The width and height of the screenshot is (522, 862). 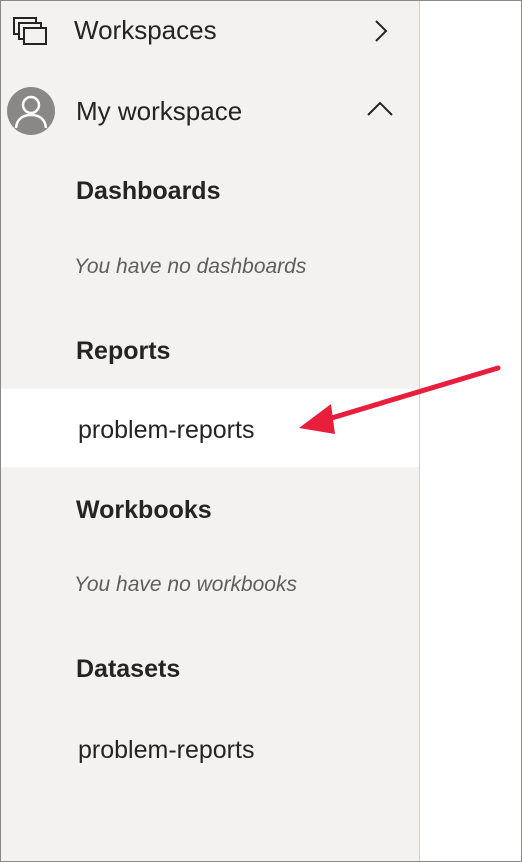 What do you see at coordinates (148, 191) in the screenshot?
I see `section-heading-dashboards: Dashboards` at bounding box center [148, 191].